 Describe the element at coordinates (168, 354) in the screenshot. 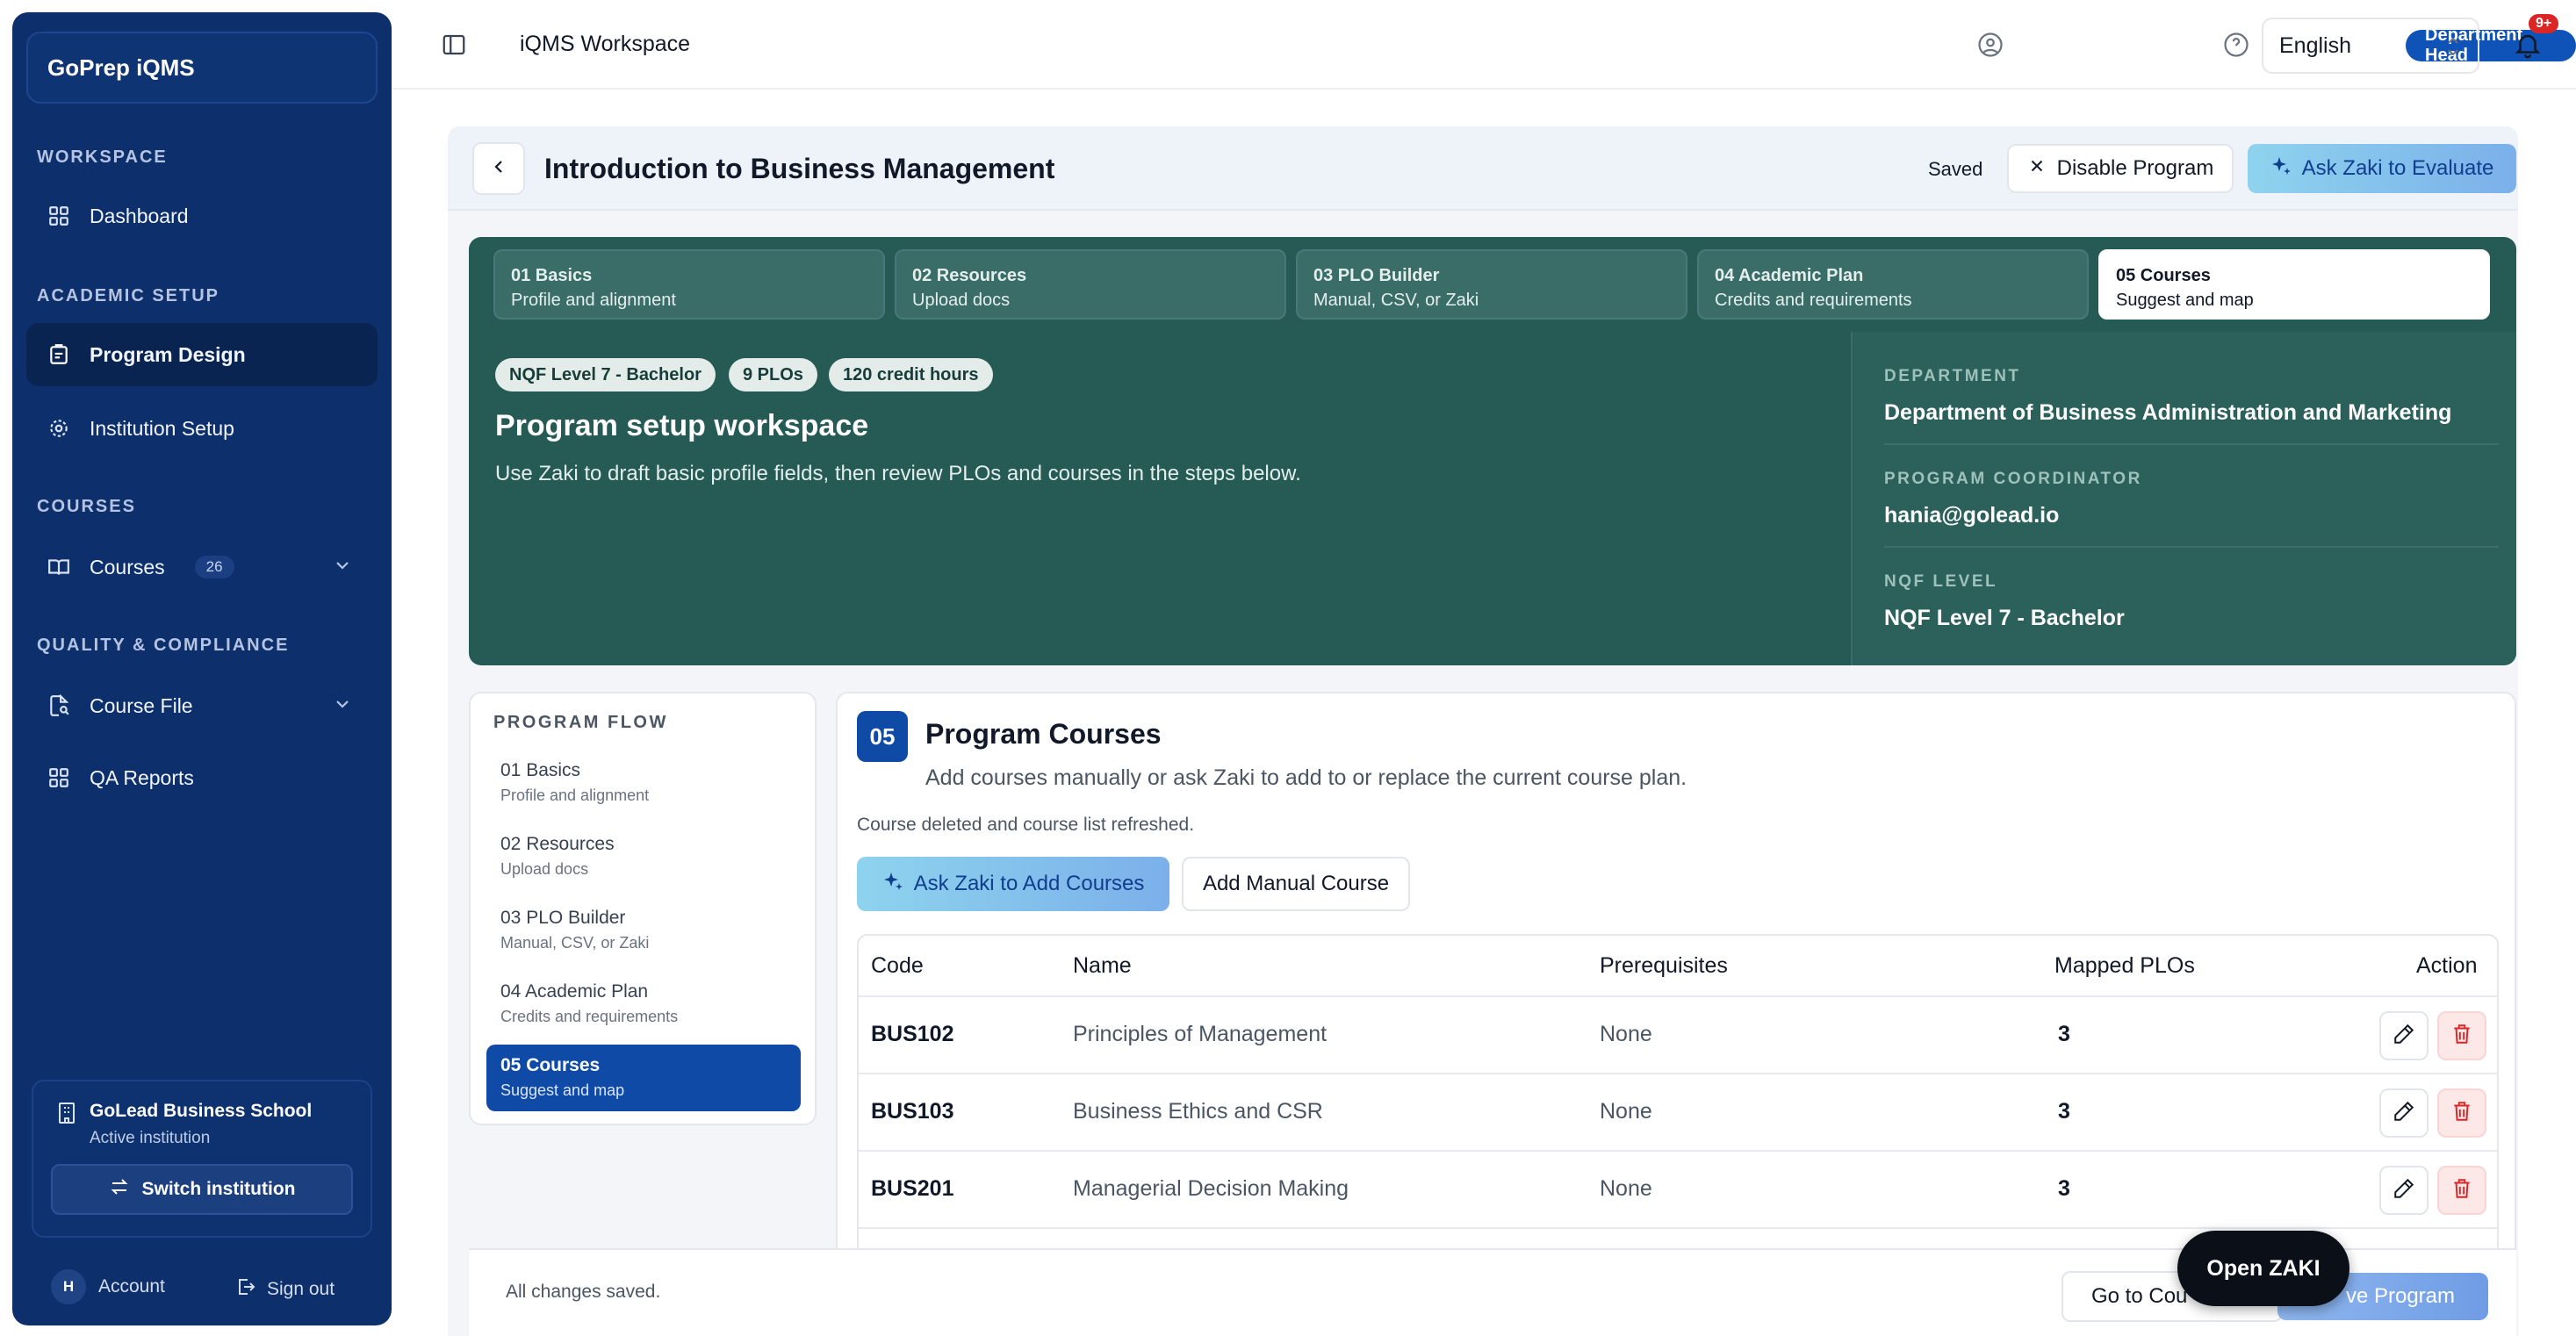

I see `sidebar-item-label: Program Design` at that location.